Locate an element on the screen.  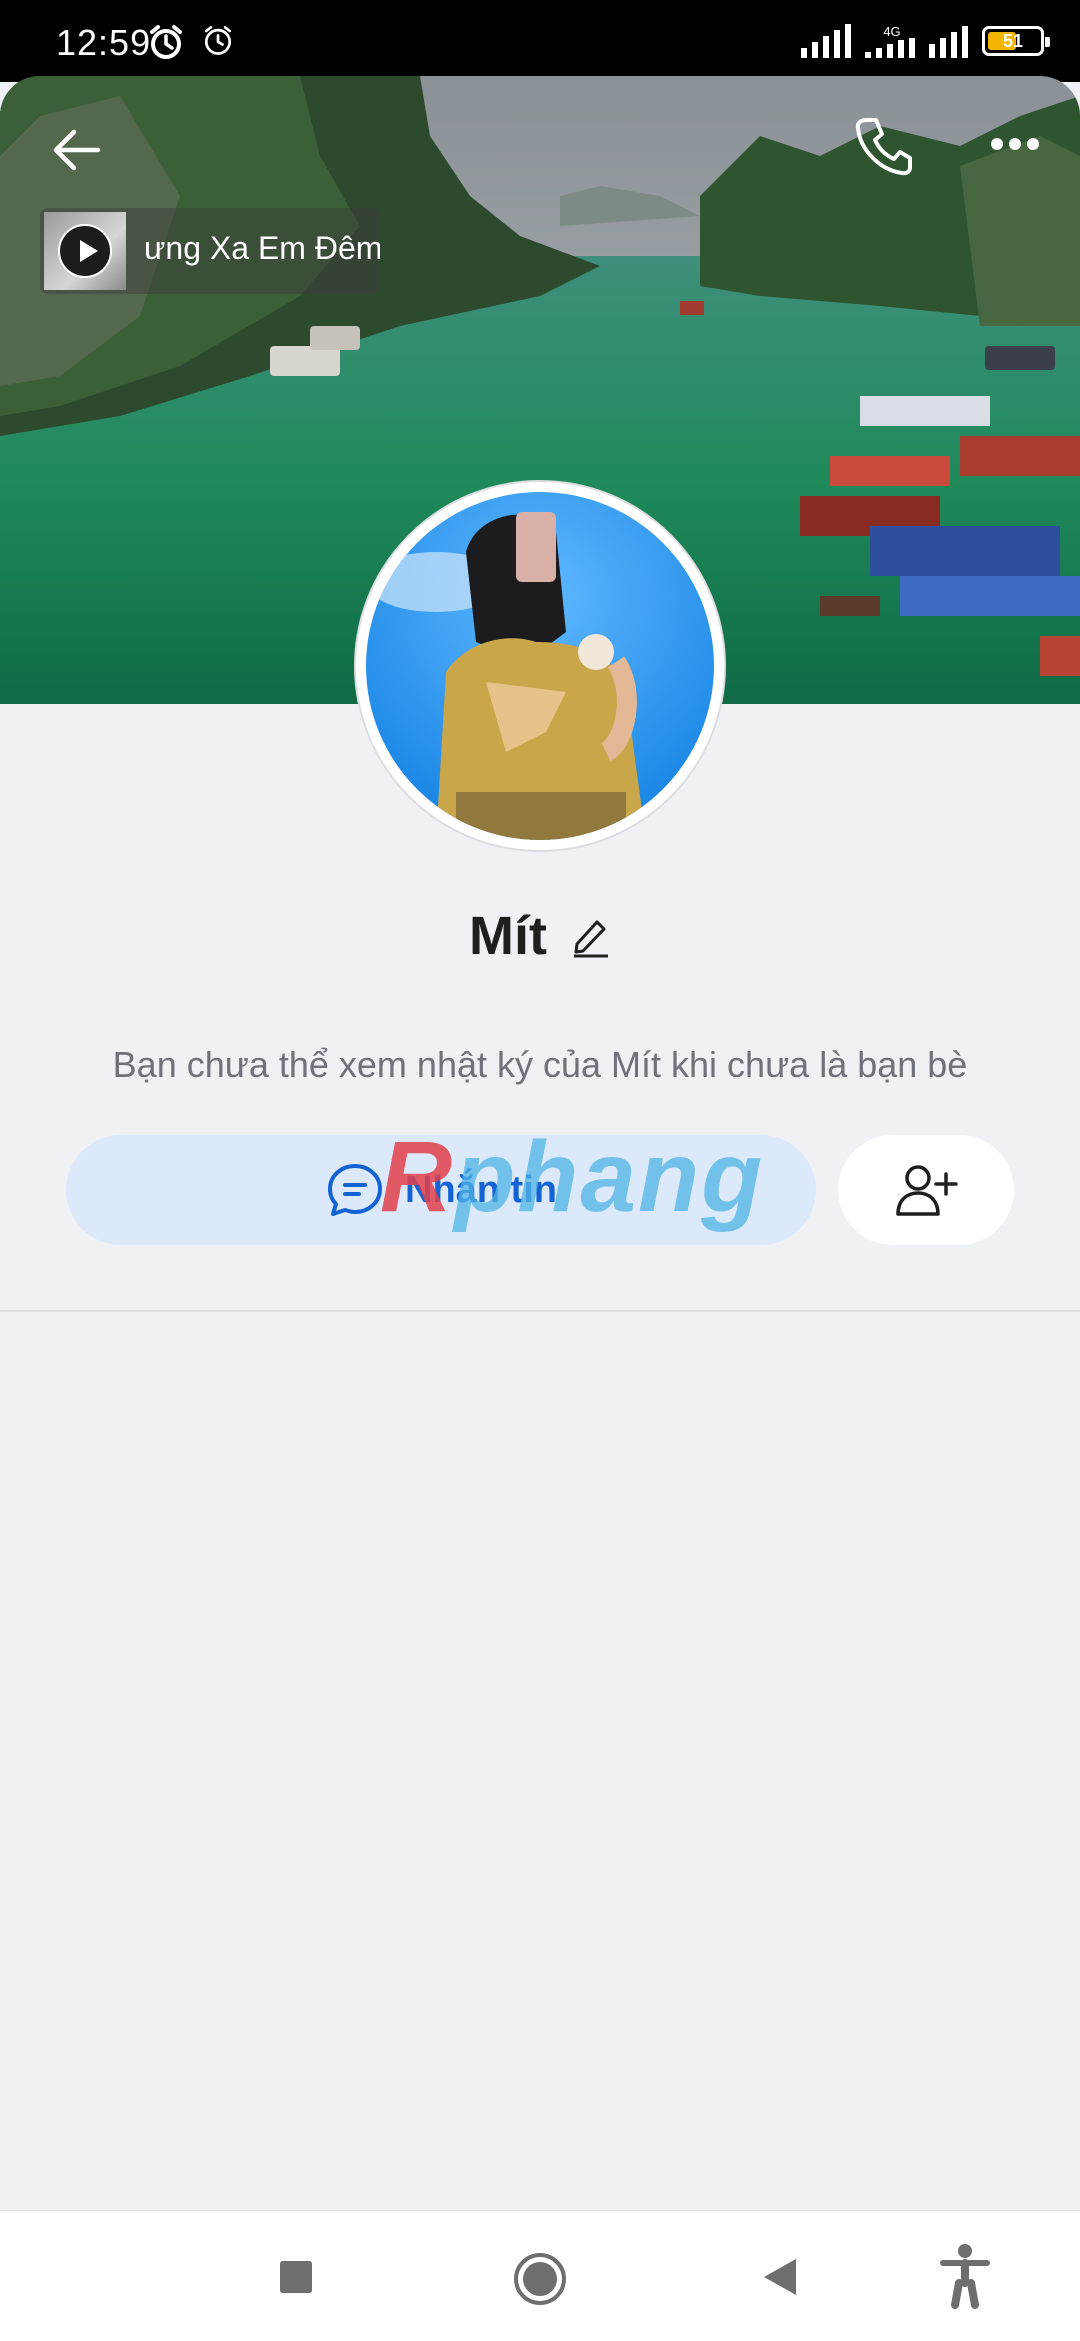
avatar-image is located at coordinates (540, 666).